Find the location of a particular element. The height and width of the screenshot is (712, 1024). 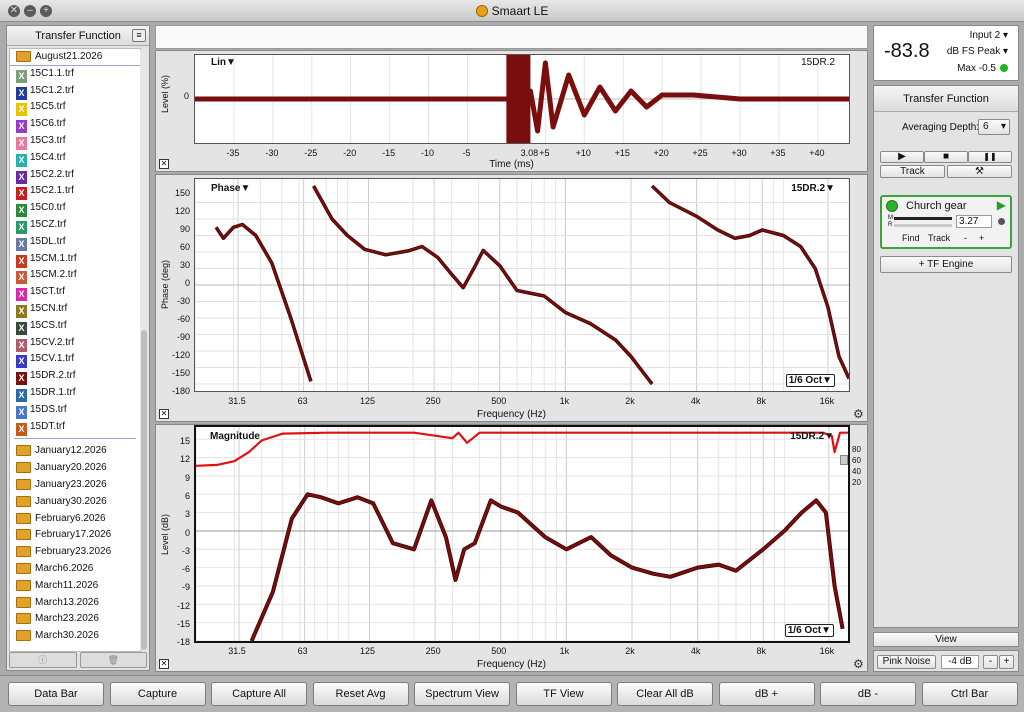

coherence-scale-handle is located at coordinates (844, 460).